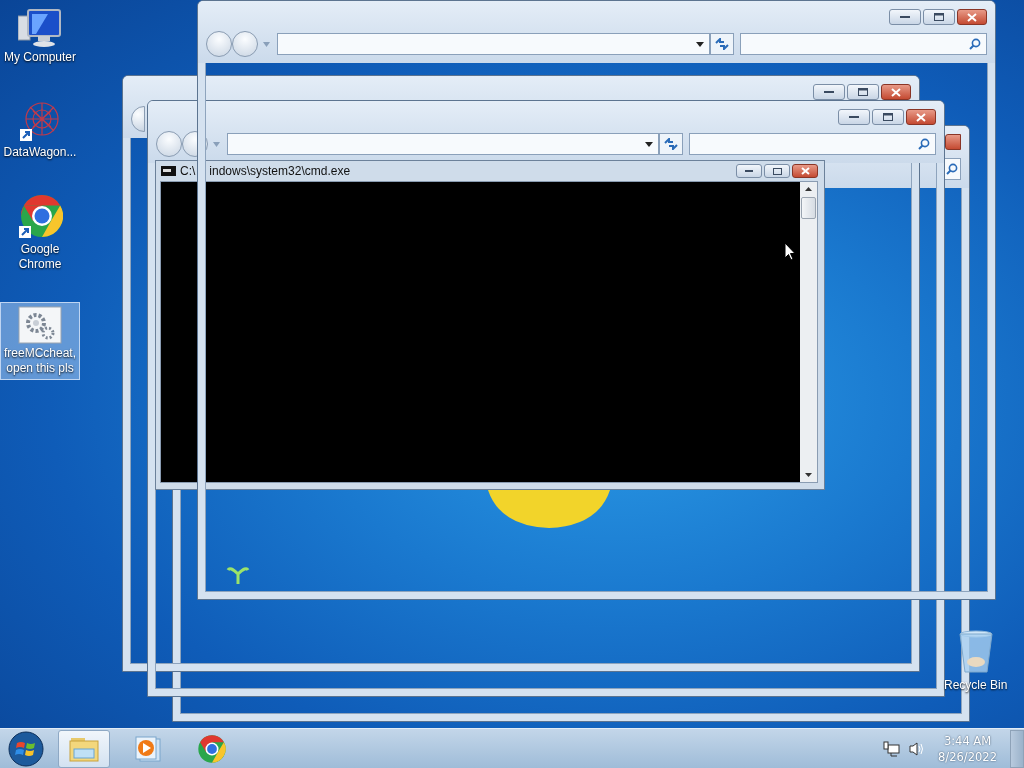  I want to click on desktop-icon-label: freeMCcheat, open this pls, so click(40, 361).